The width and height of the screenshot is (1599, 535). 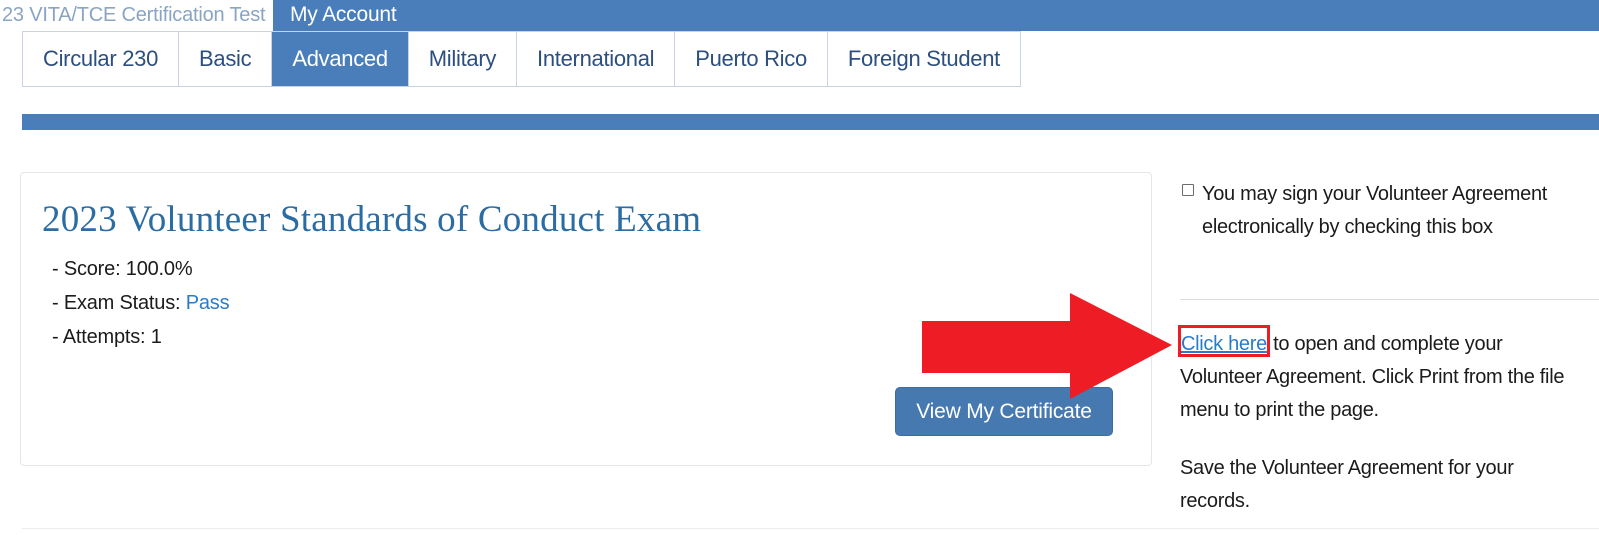 What do you see at coordinates (119, 303) in the screenshot?
I see `exam-status-label: - Exam Status:` at bounding box center [119, 303].